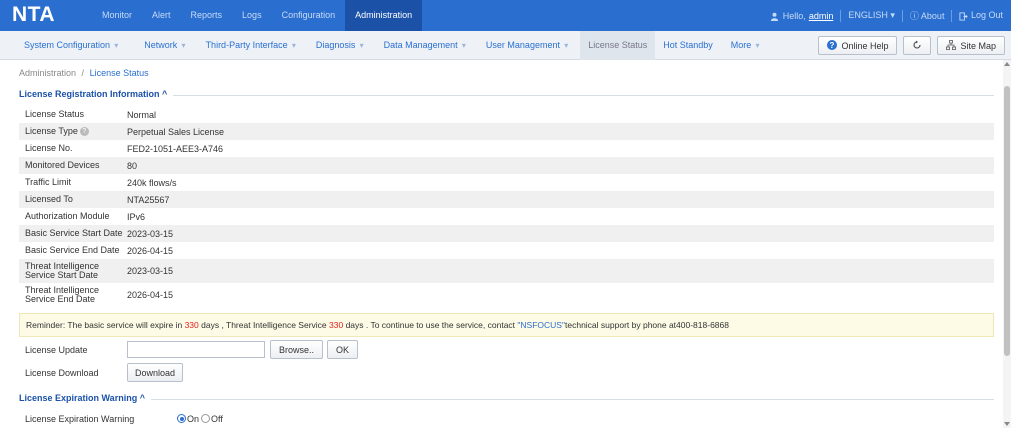  Describe the element at coordinates (136, 216) in the screenshot. I see `info-value: IPv6` at that location.